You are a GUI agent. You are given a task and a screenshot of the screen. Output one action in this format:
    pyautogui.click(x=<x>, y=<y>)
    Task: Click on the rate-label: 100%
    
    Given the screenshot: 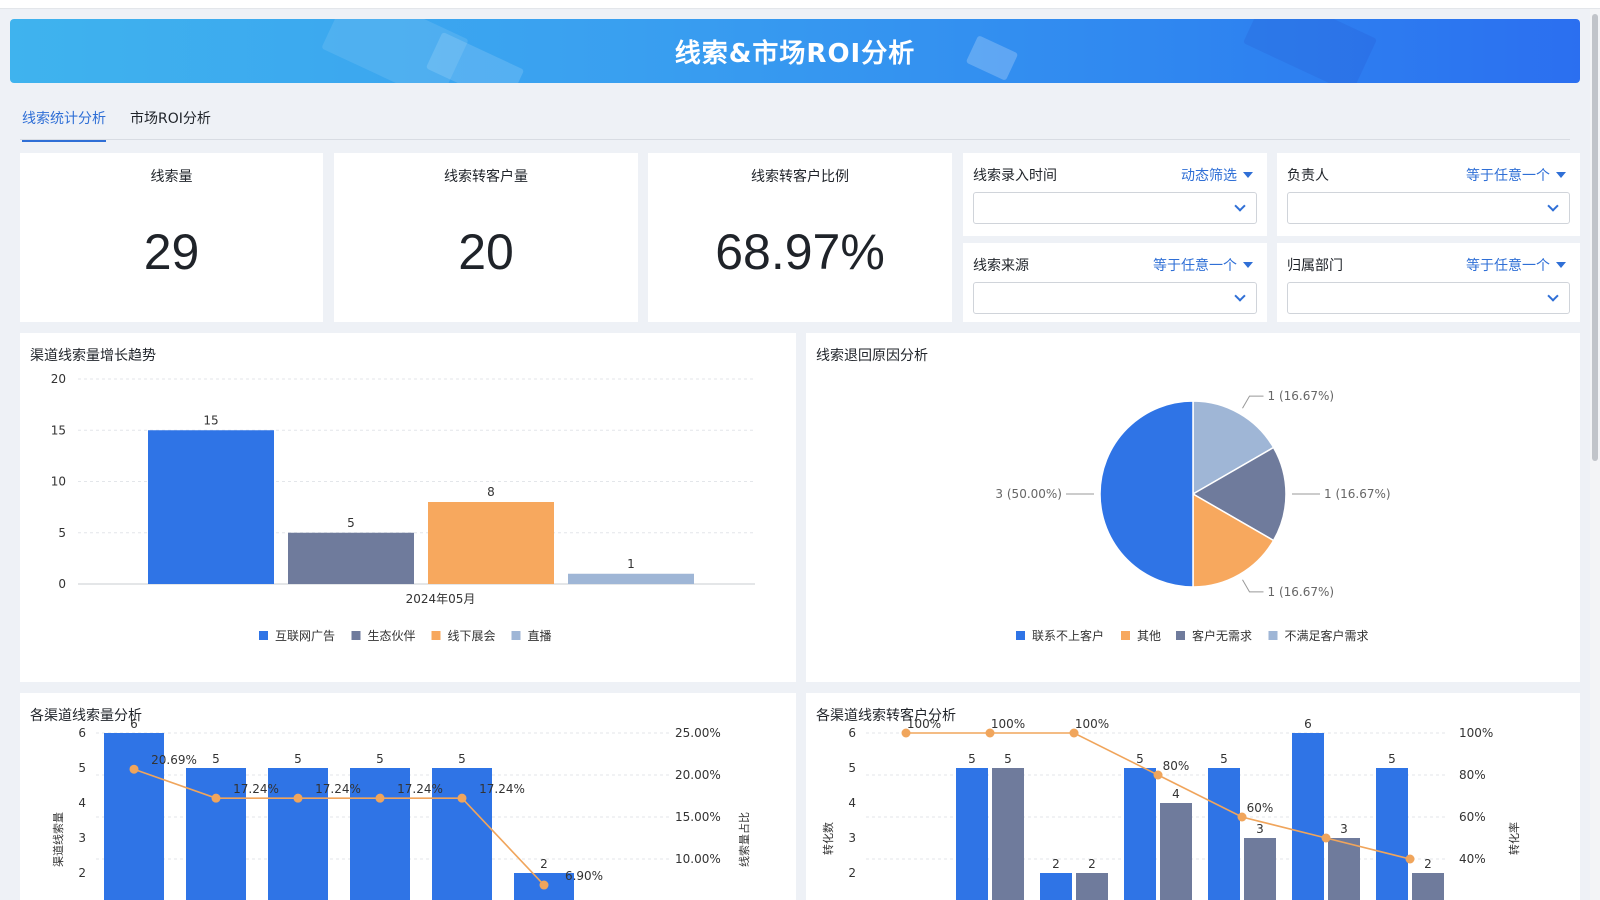 What is the action you would take?
    pyautogui.click(x=1008, y=724)
    